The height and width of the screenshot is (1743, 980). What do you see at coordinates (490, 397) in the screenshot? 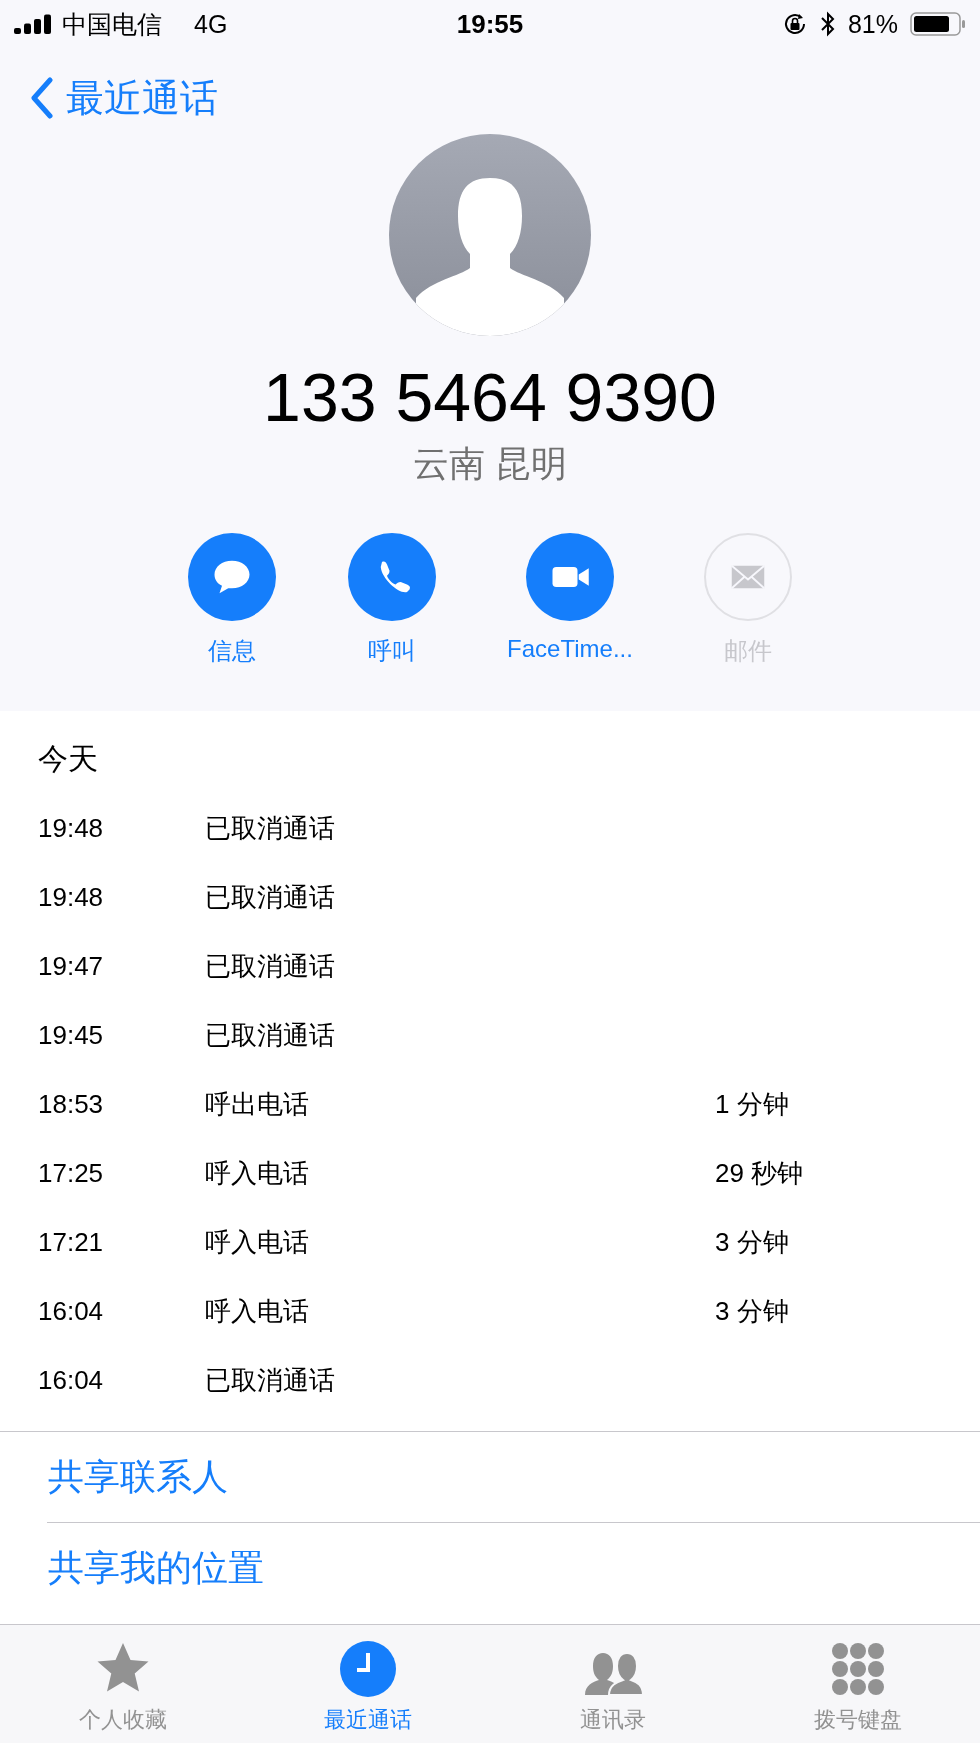
I see `phone-number: 133 5464 9390` at bounding box center [490, 397].